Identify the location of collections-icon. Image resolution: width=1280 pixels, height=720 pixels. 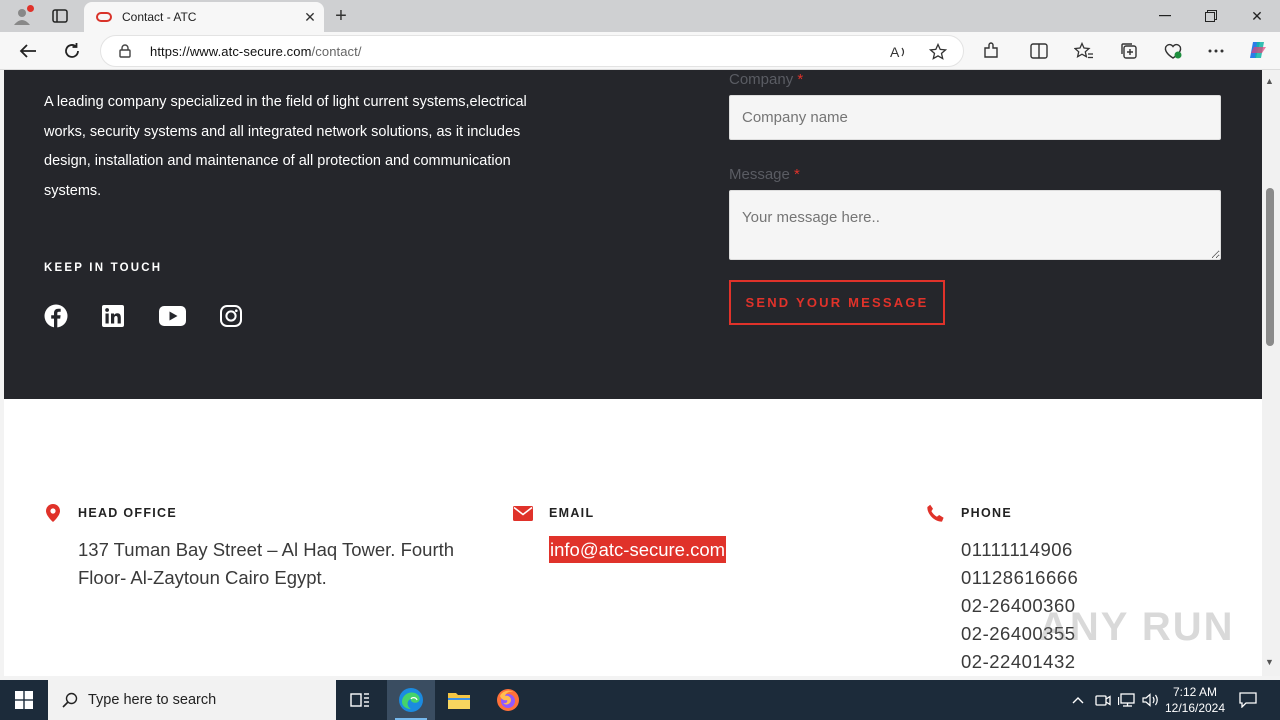
(1129, 51).